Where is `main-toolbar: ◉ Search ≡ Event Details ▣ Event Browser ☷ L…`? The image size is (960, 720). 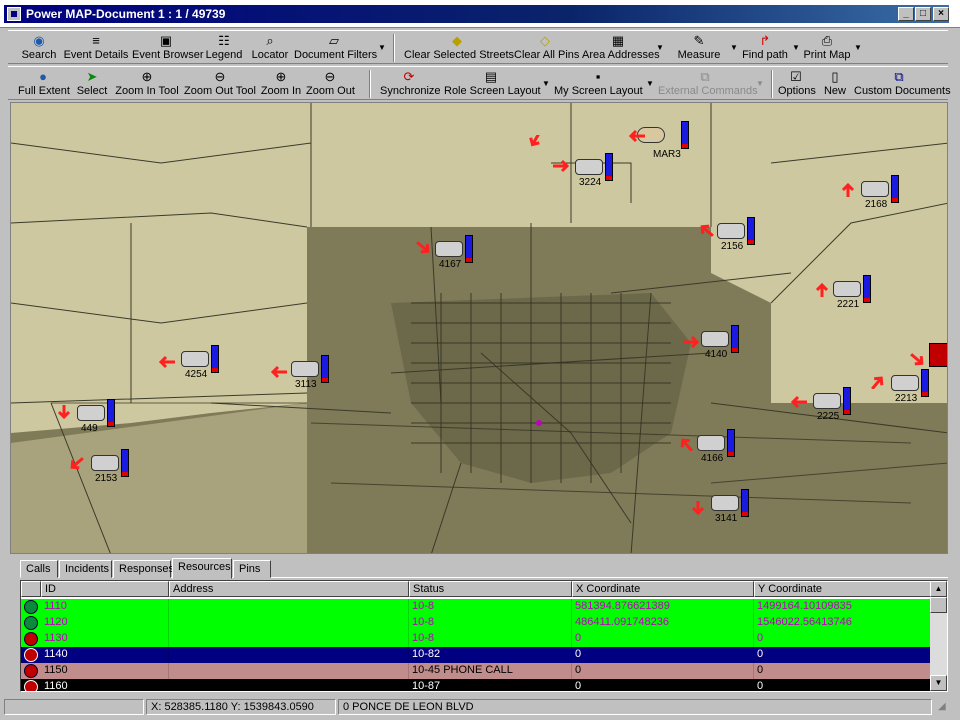
main-toolbar: ◉ Search ≡ Event Details ▣ Event Browser ☷ L… is located at coordinates (478, 47).